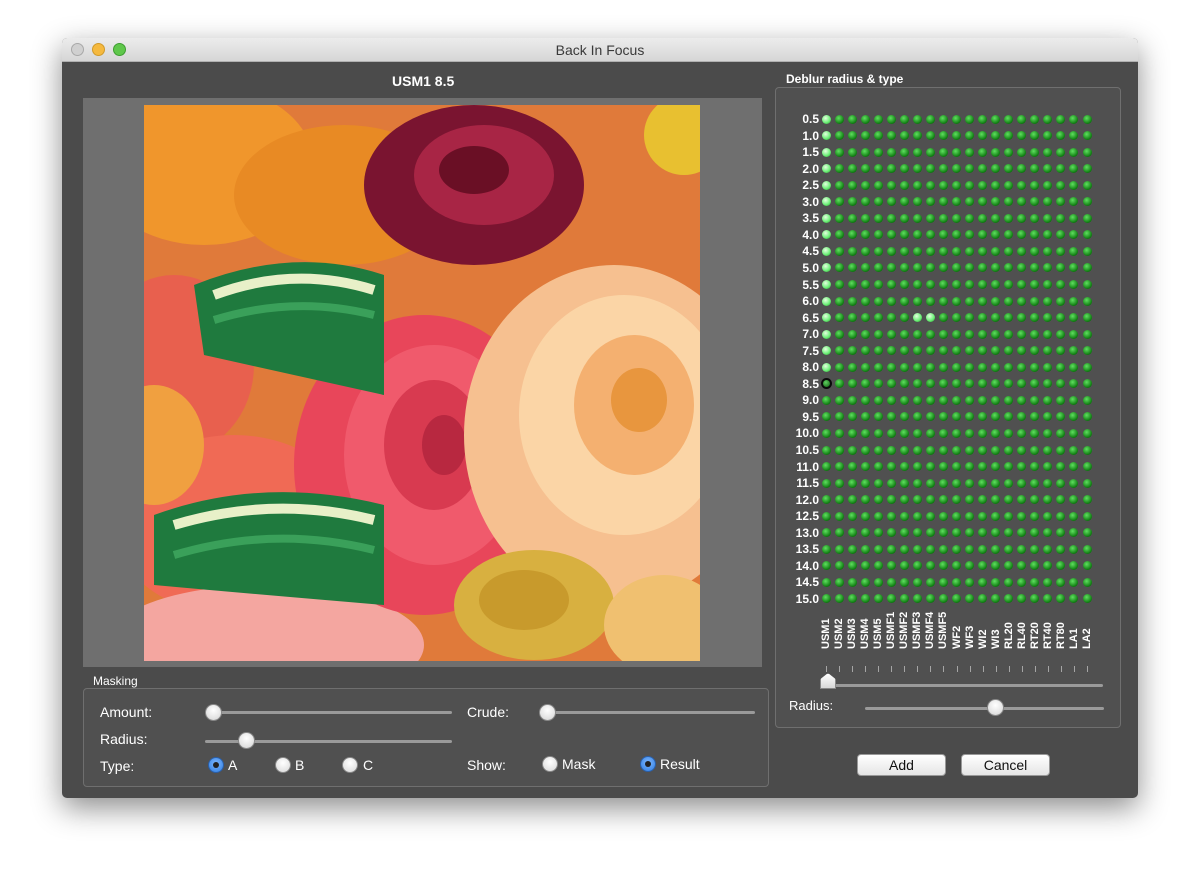 The width and height of the screenshot is (1200, 884). I want to click on type-slider, so click(828, 681).